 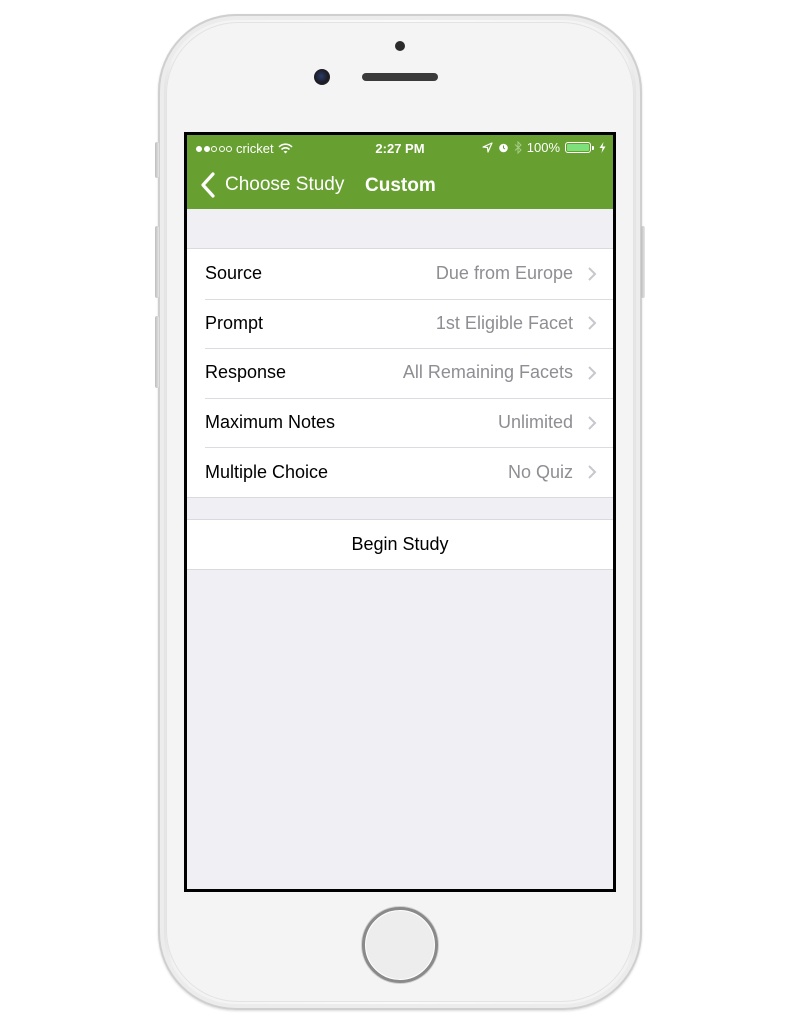 I want to click on setting-value: 1st Eligible Facet, so click(x=504, y=322).